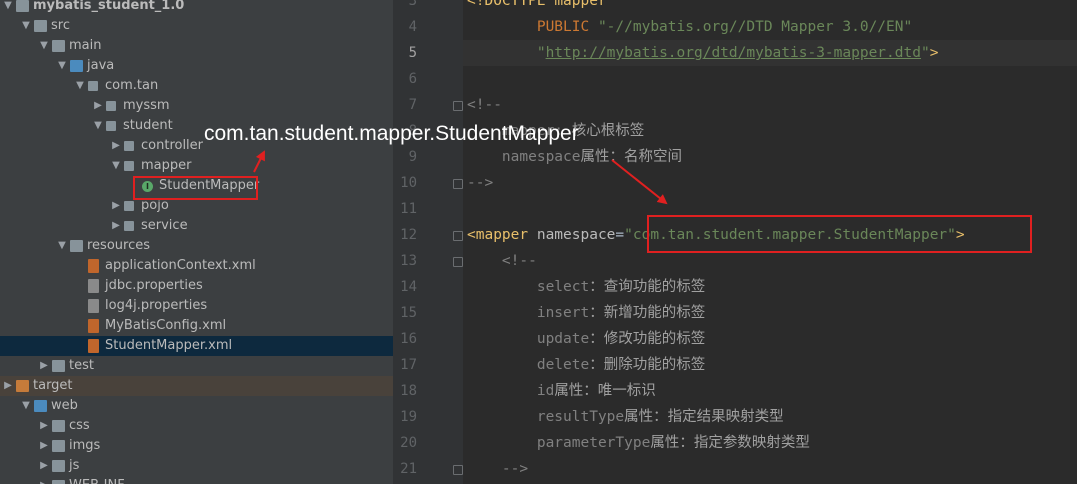  I want to click on code-line: resultType属性：指定结果映射类型, so click(625, 417).